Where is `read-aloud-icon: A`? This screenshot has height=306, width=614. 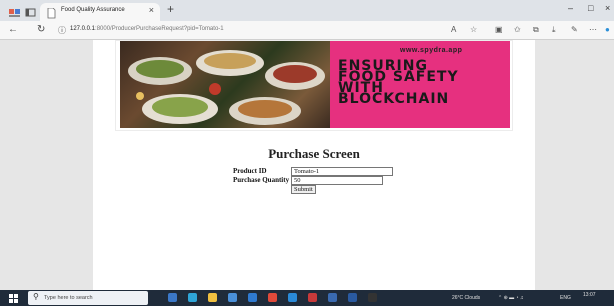 read-aloud-icon: A is located at coordinates (453, 29).